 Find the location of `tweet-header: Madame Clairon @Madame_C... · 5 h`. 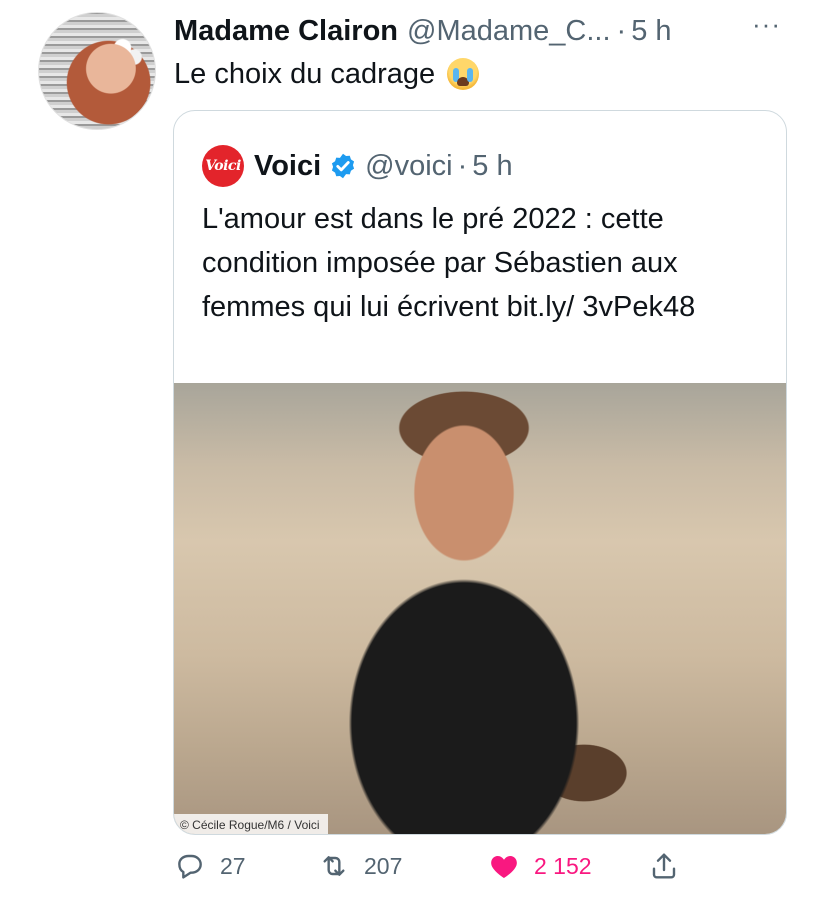

tweet-header: Madame Clairon @Madame_C... · 5 h is located at coordinates (423, 31).